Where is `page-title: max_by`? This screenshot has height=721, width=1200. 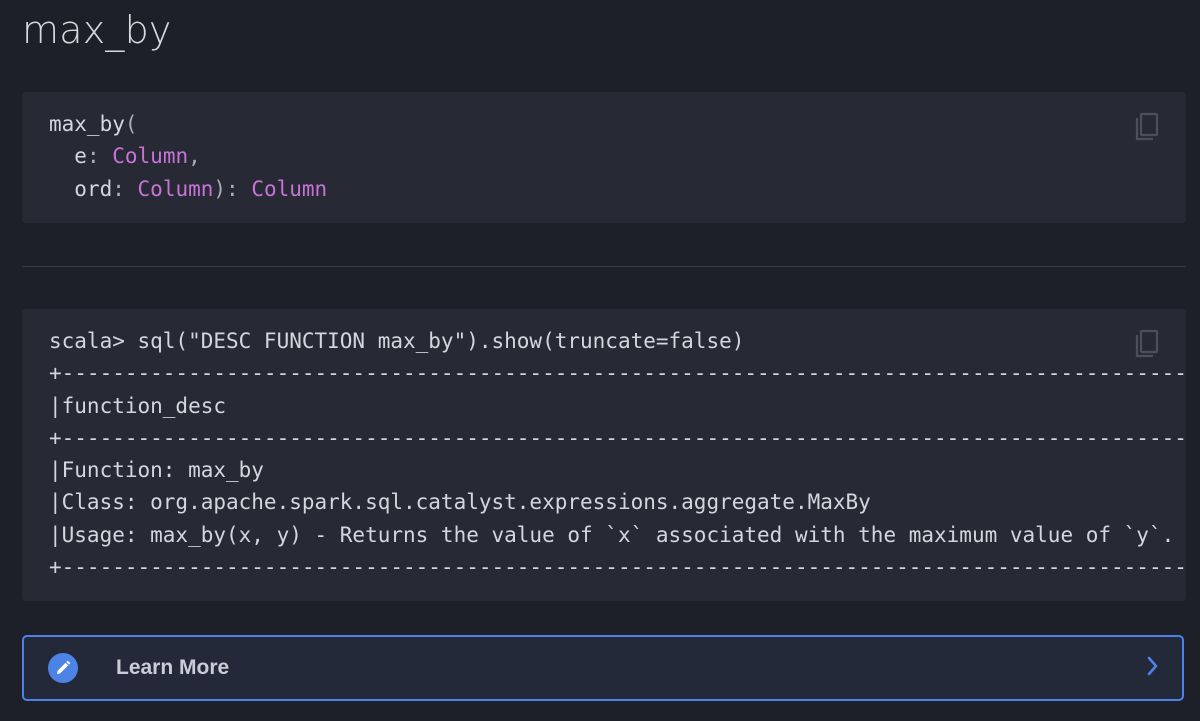 page-title: max_by is located at coordinates (97, 30).